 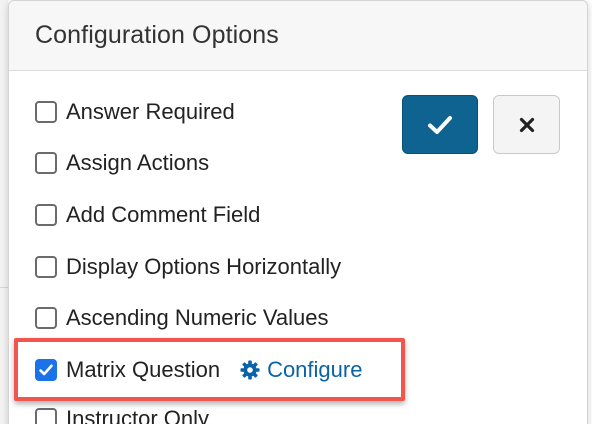 I want to click on option-label: Assign Actions, so click(x=138, y=162).